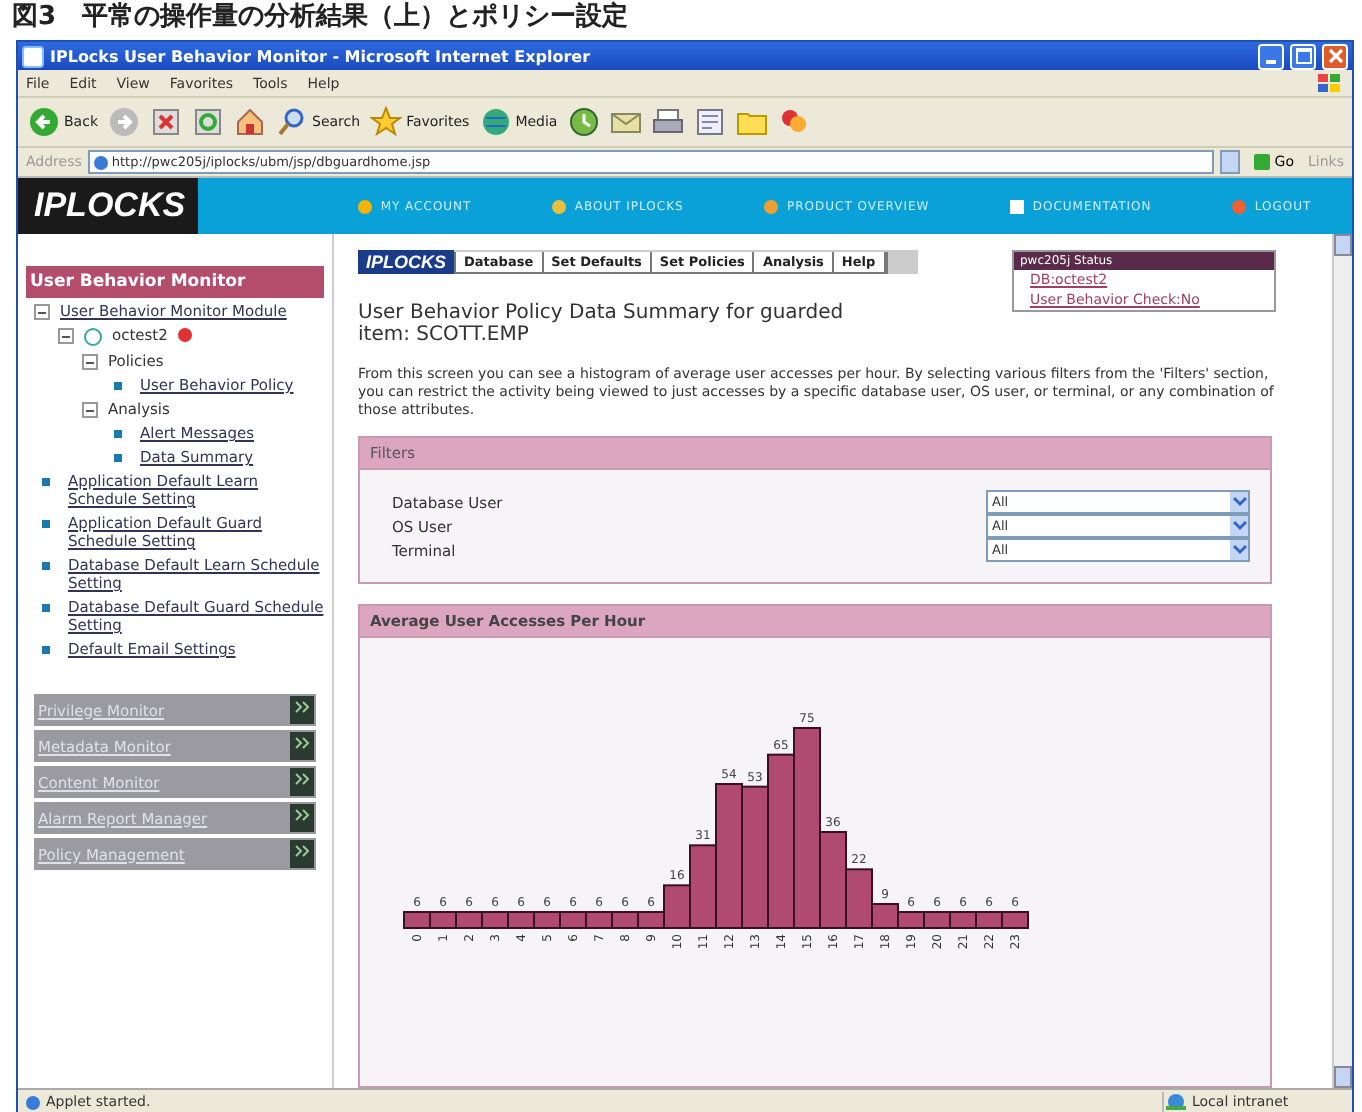 Image resolution: width=1362 pixels, height=1112 pixels. I want to click on history-button, so click(583, 122).